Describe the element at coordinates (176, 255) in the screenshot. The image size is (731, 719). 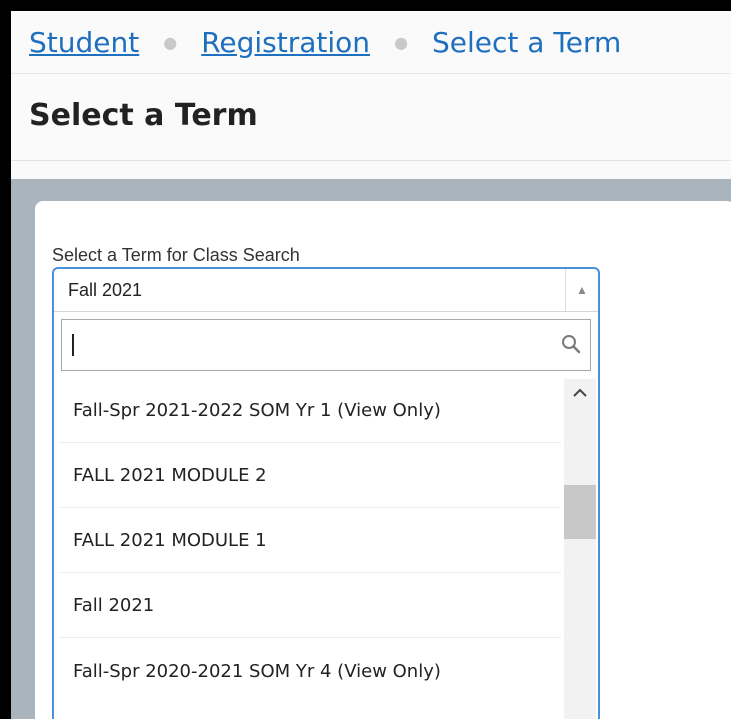
I see `term-select-label: Select a Term for Class Search` at that location.